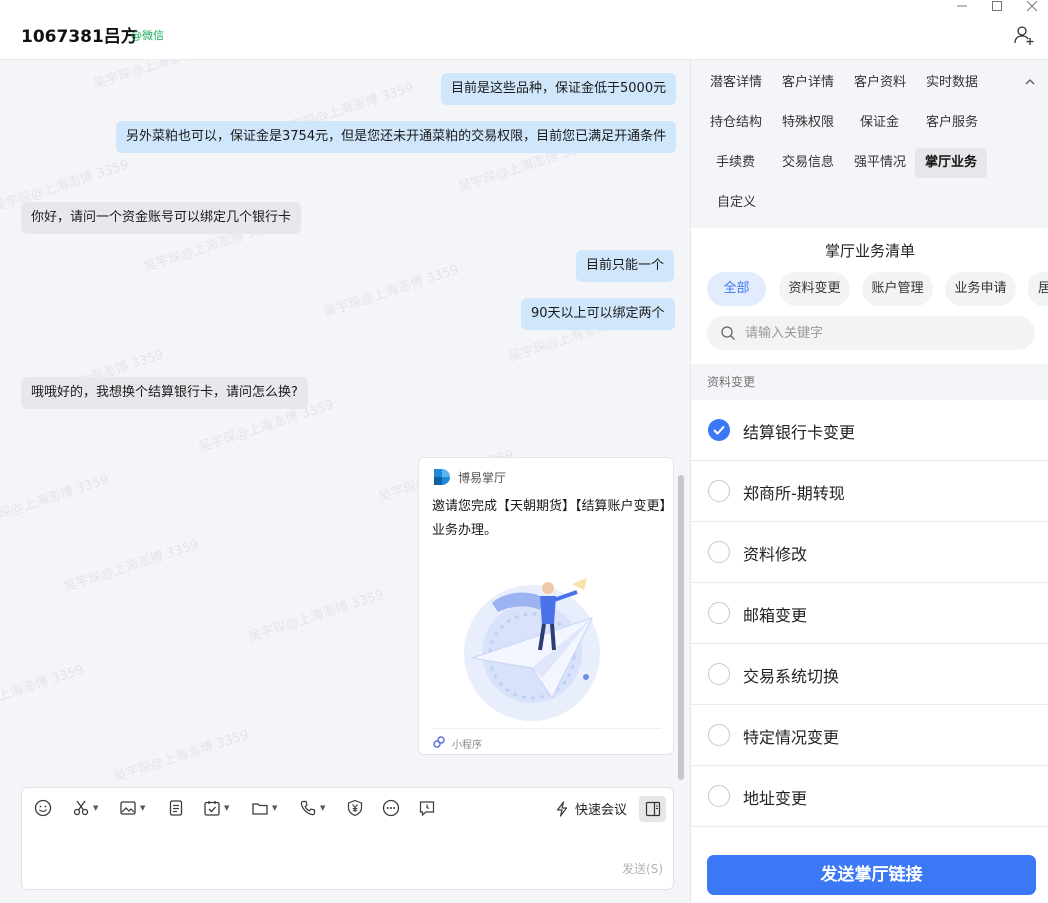  What do you see at coordinates (736, 123) in the screenshot?
I see `tab-position-structure: 持仓结构` at bounding box center [736, 123].